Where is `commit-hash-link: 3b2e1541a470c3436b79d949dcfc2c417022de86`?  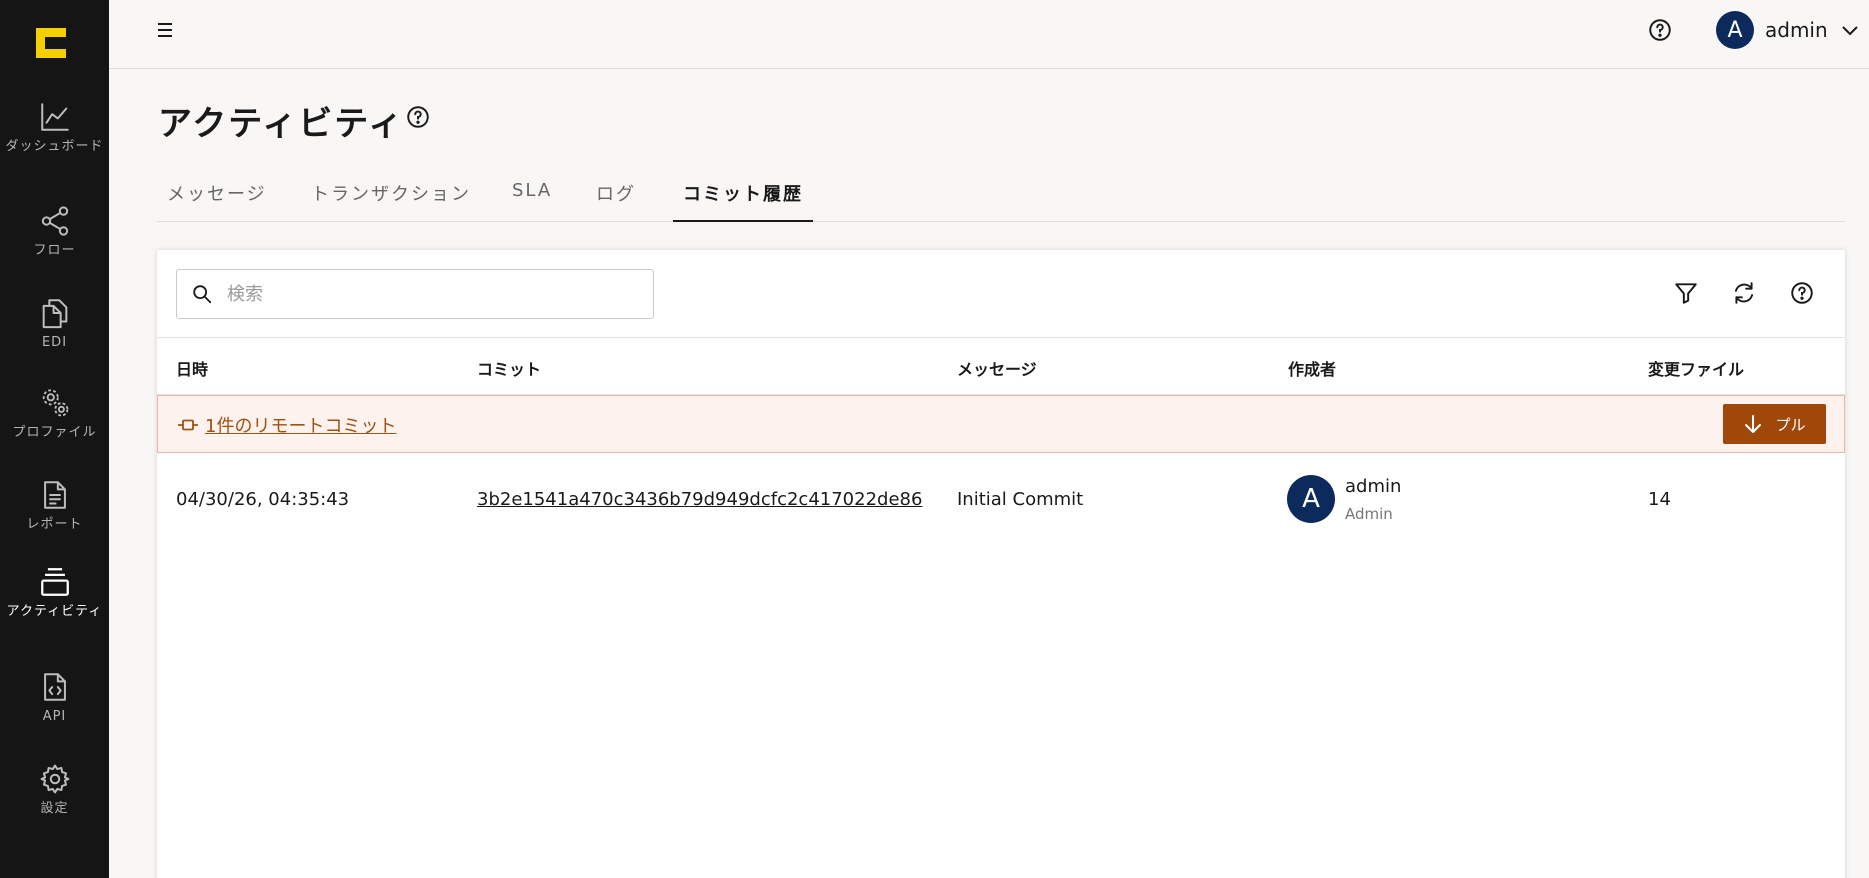 commit-hash-link: 3b2e1541a470c3436b79d949dcfc2c417022de86 is located at coordinates (699, 499).